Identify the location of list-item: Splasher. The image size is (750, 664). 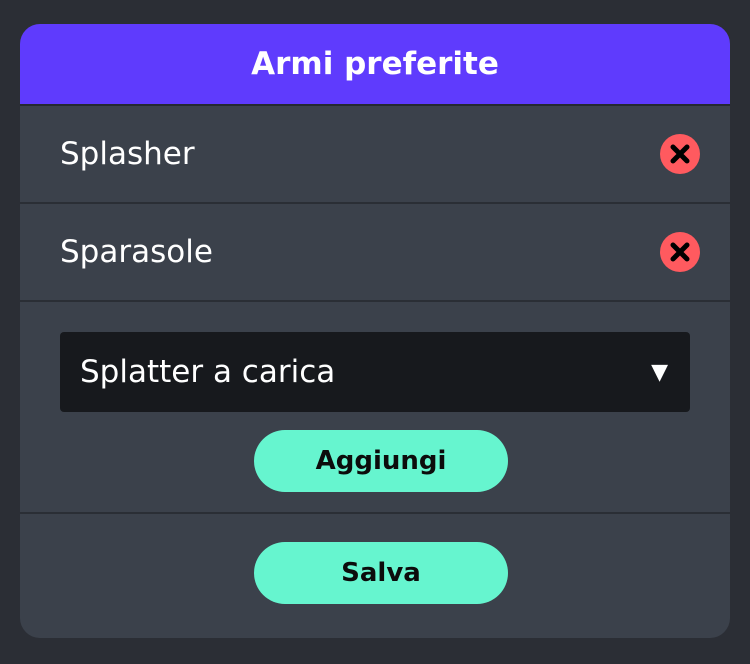
(375, 155).